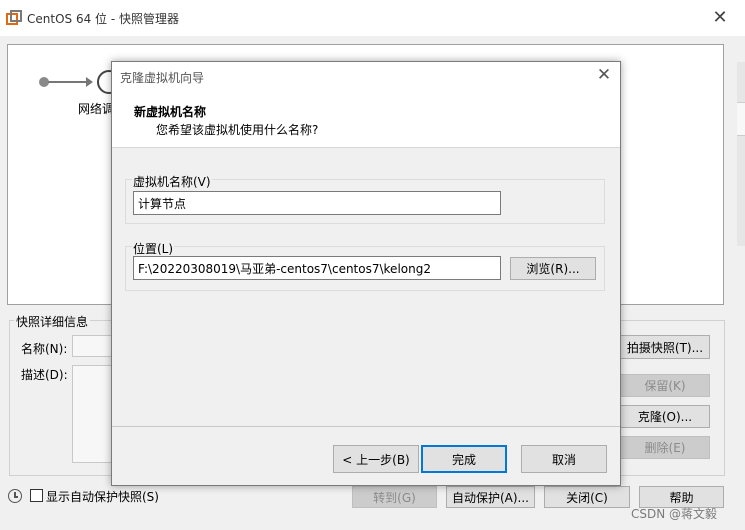  Describe the element at coordinates (720, 18) in the screenshot. I see `window-close-icon: ✕` at that location.